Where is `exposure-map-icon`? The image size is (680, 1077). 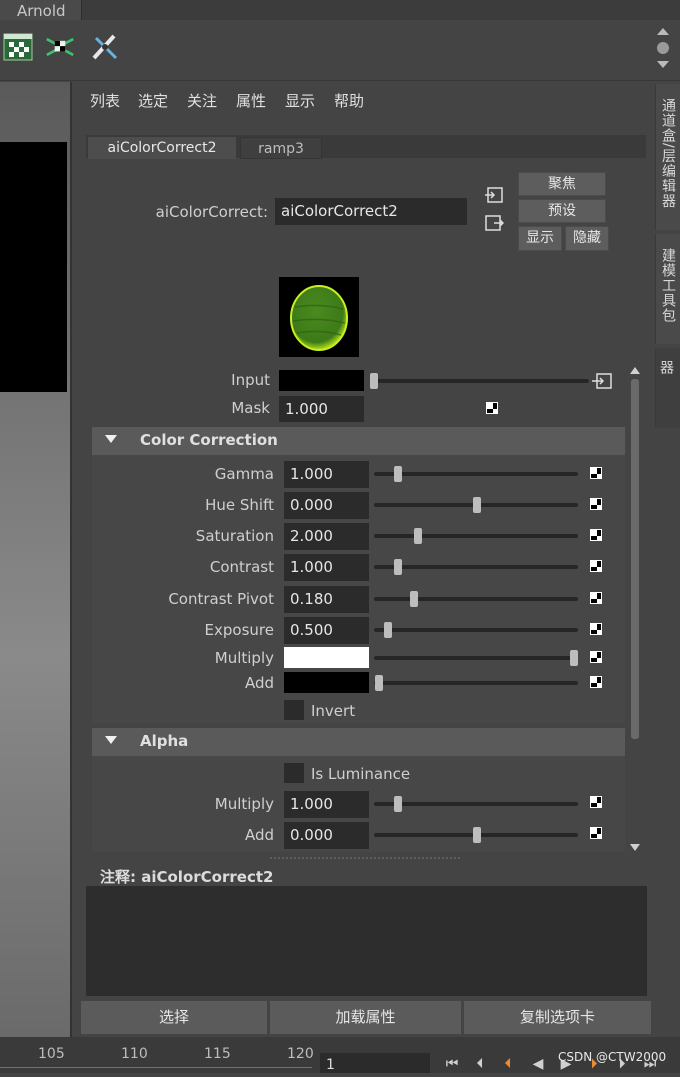
exposure-map-icon is located at coordinates (596, 629).